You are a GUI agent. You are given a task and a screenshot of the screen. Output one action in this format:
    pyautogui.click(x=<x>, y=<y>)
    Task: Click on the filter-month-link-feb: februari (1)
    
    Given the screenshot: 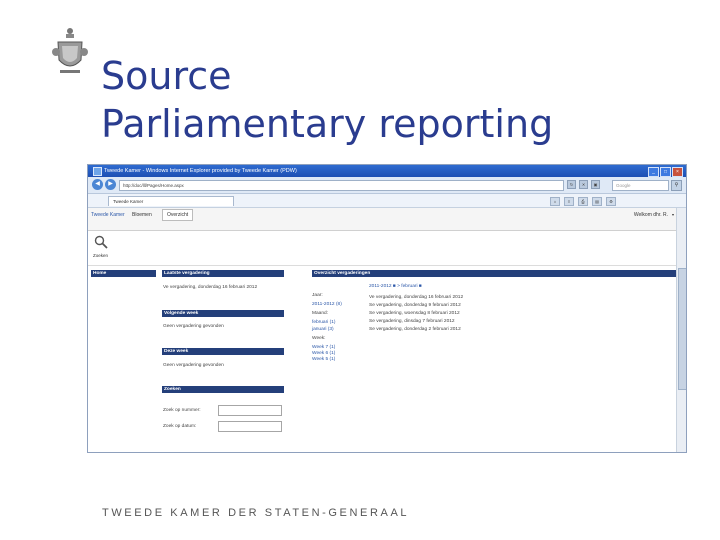 What is the action you would take?
    pyautogui.click(x=323, y=322)
    